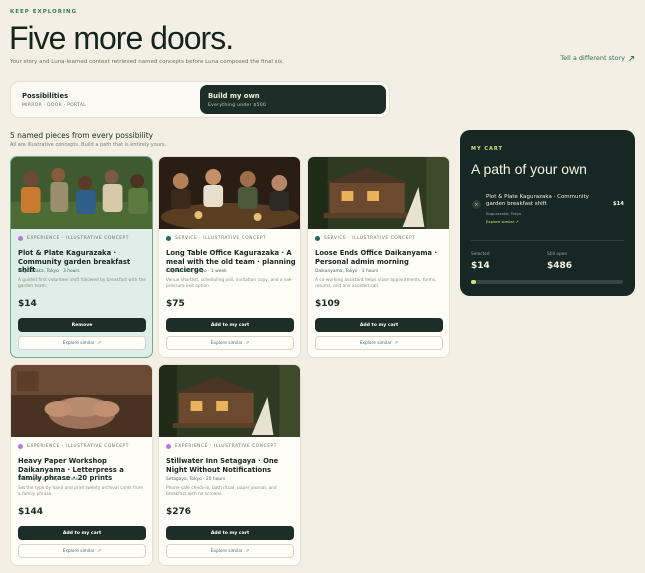 This screenshot has height=573, width=645. Describe the element at coordinates (179, 512) in the screenshot. I see `card-price: $276` at that location.